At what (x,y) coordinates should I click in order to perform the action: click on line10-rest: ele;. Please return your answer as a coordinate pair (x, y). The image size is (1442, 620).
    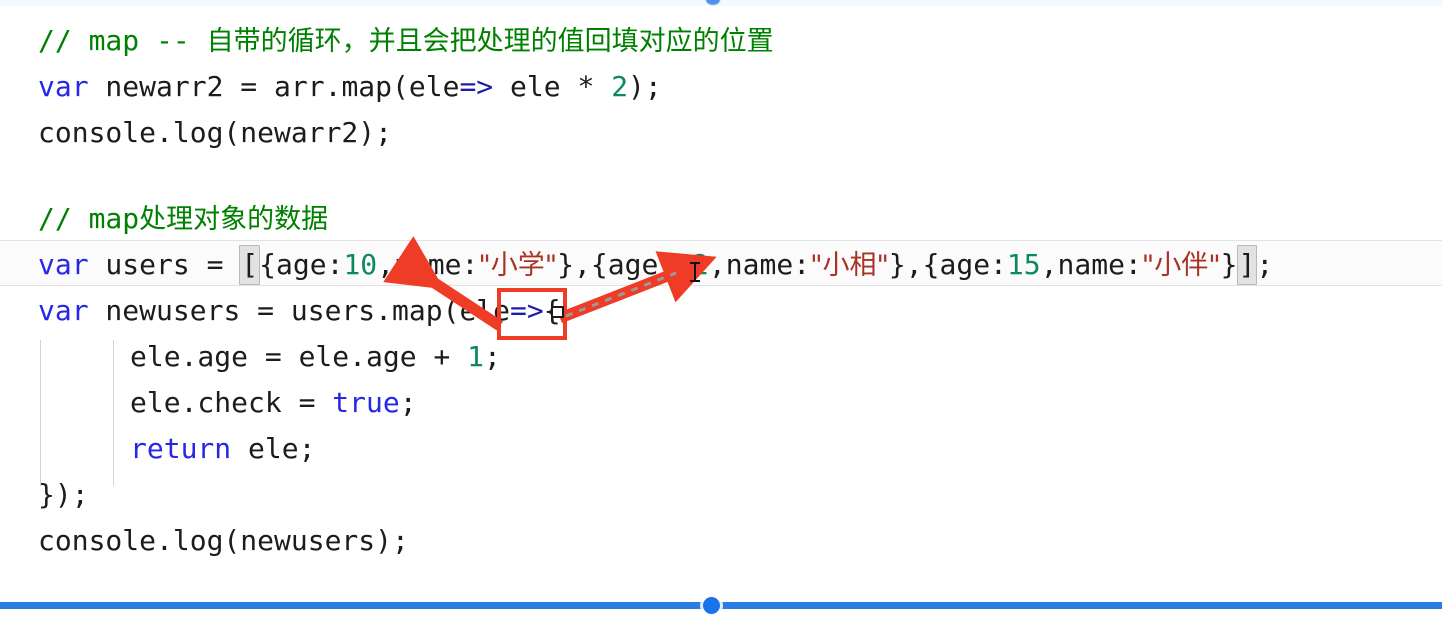
    Looking at the image, I should click on (273, 448).